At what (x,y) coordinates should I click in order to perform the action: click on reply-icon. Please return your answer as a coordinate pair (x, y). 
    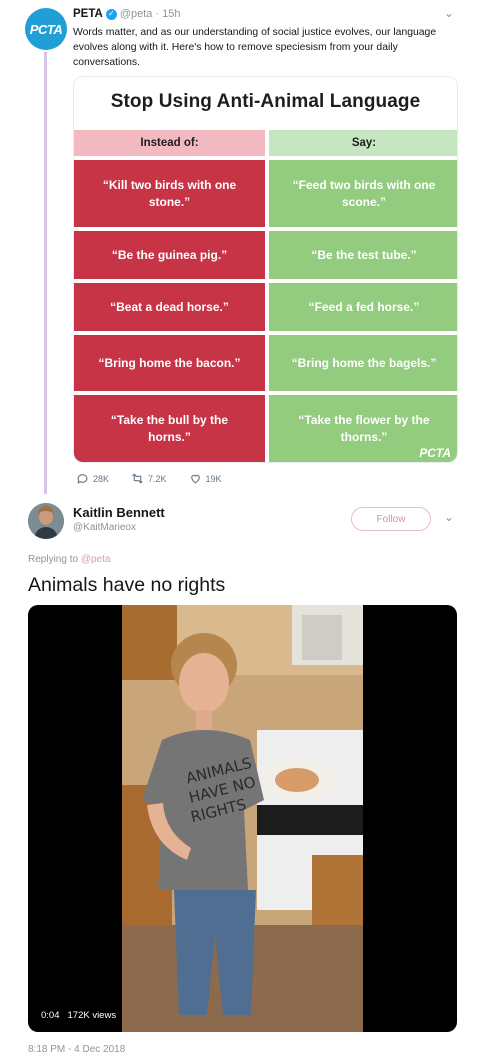
    Looking at the image, I should click on (82, 479).